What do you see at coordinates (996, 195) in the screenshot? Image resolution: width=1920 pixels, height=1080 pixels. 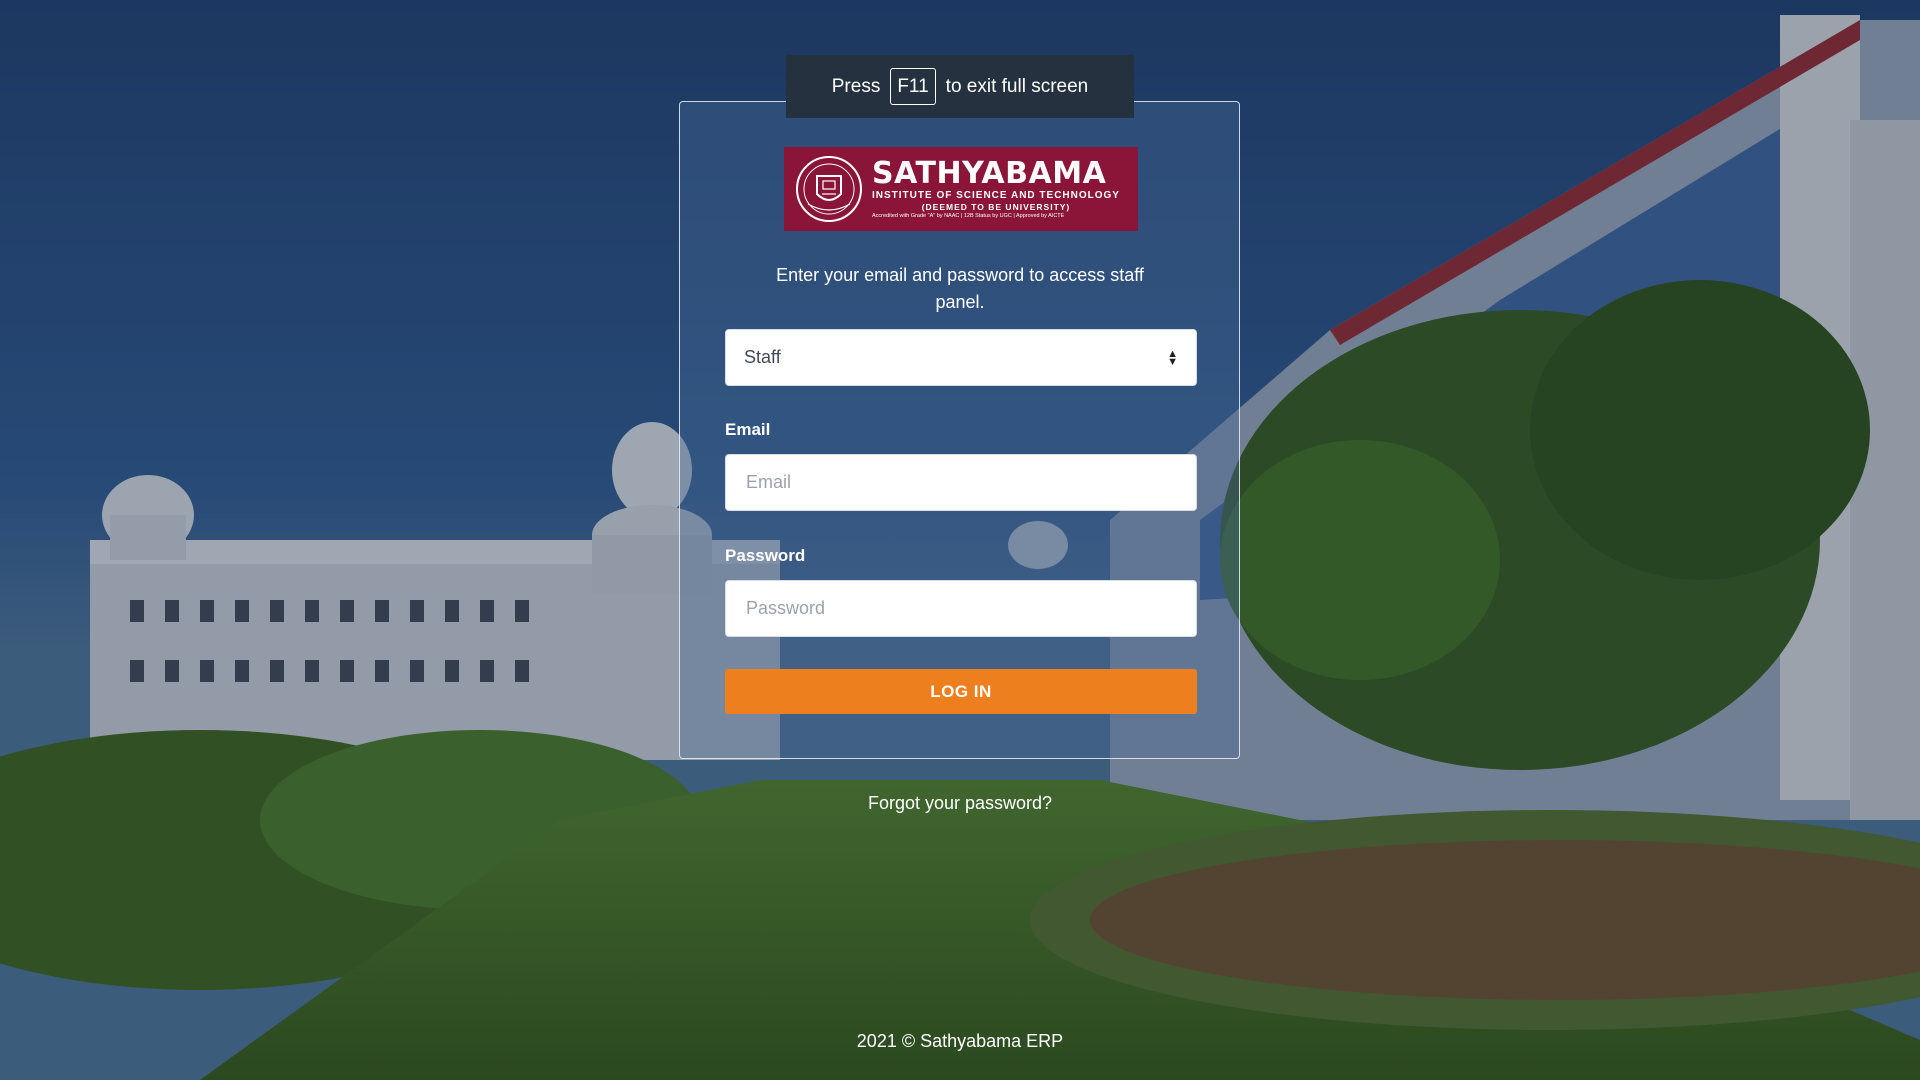 I see `logo-subtitle: INSTITUTE OF SCIENCE AND TECHNOLOGY` at bounding box center [996, 195].